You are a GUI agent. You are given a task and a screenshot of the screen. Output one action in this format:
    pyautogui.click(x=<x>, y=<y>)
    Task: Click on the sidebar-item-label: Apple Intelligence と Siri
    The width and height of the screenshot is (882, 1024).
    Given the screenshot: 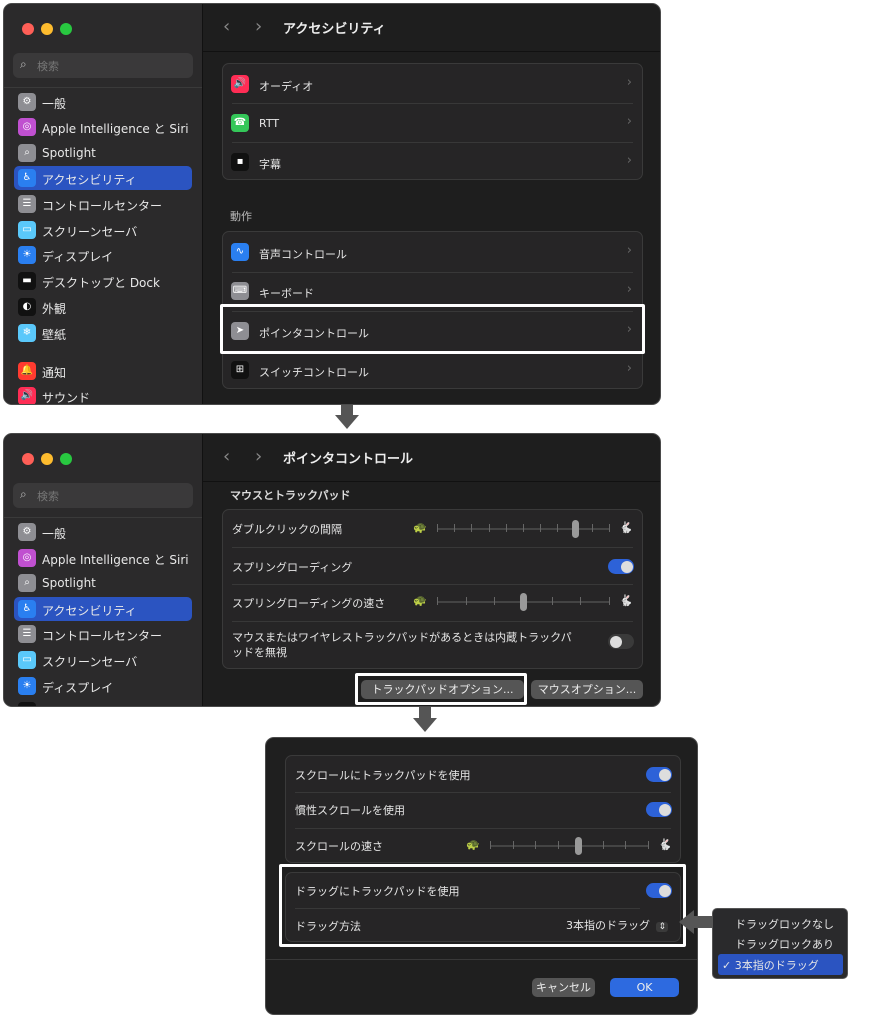 What is the action you would take?
    pyautogui.click(x=115, y=129)
    